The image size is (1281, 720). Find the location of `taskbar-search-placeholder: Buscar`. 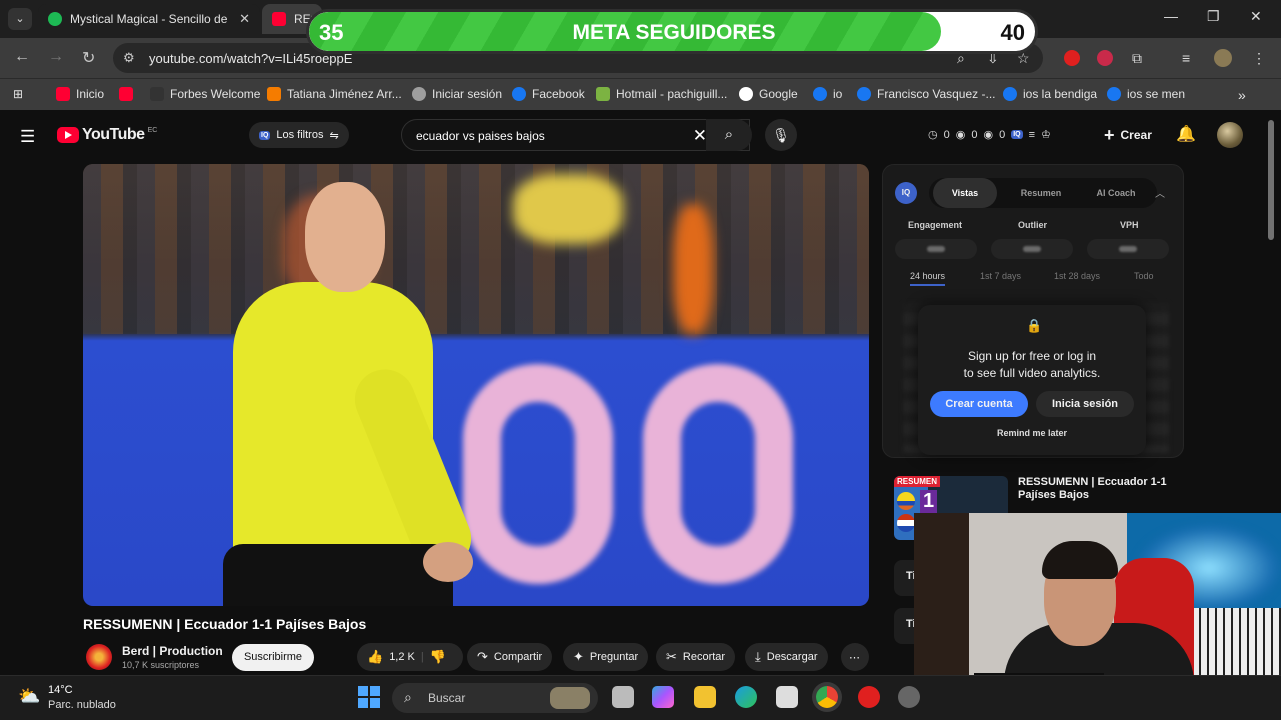

taskbar-search-placeholder: Buscar is located at coordinates (447, 698).